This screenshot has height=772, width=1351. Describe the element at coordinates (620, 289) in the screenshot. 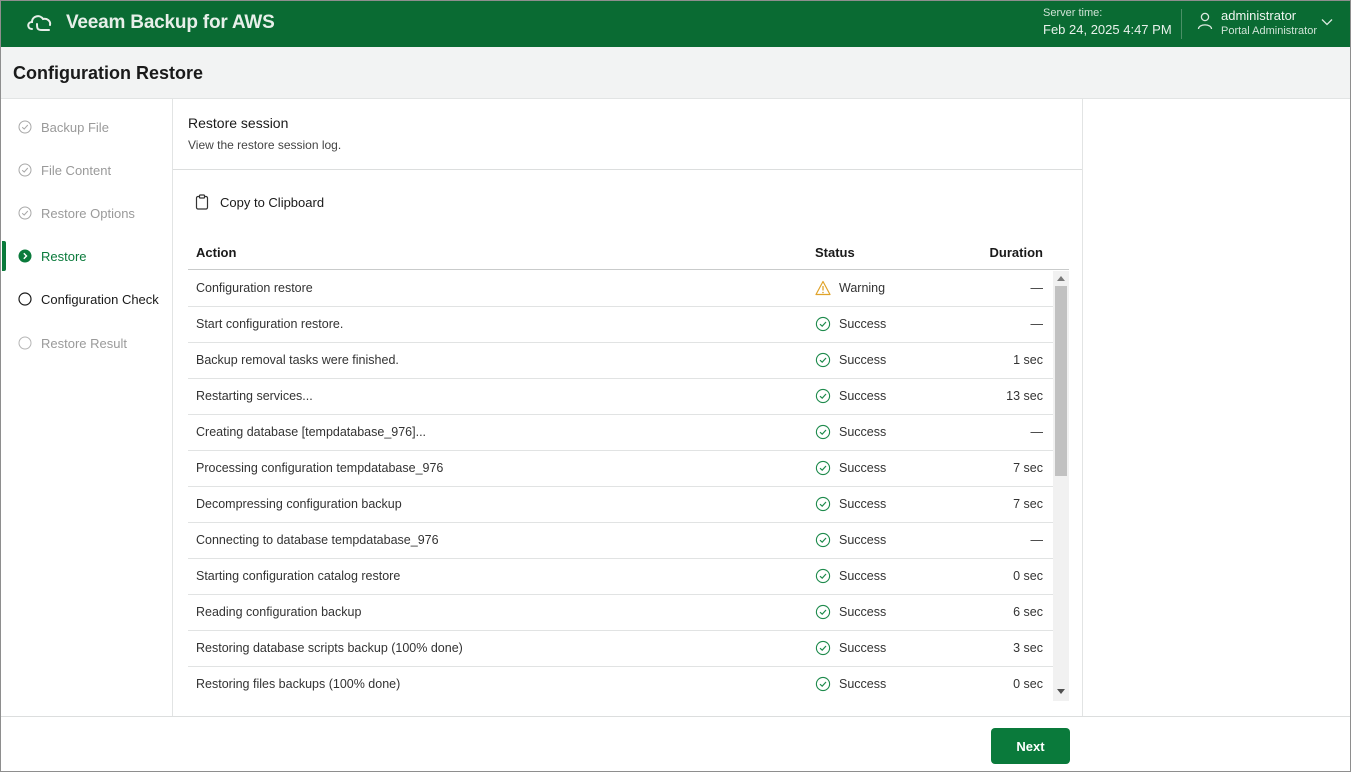

I see `table-row: Configuration restore Warning —` at that location.